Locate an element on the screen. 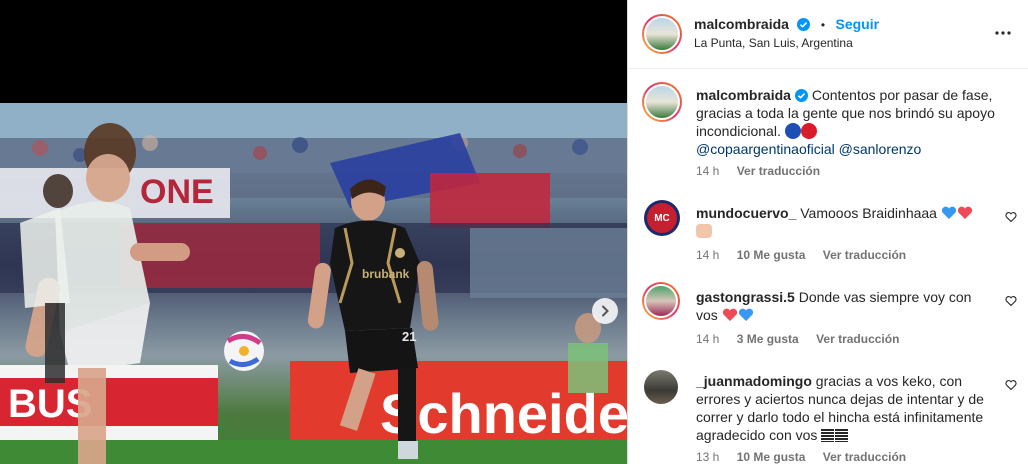 Image resolution: width=1028 pixels, height=464 pixels. comment-likes: 3 Me gusta is located at coordinates (768, 339).